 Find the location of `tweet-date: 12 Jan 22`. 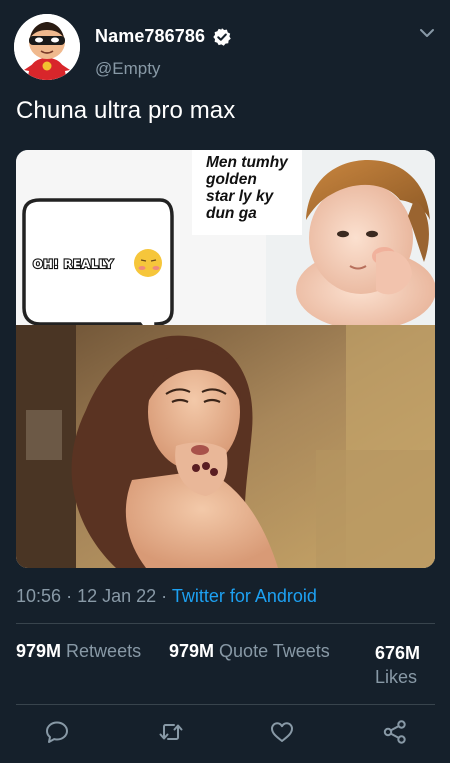

tweet-date: 12 Jan 22 is located at coordinates (117, 596).